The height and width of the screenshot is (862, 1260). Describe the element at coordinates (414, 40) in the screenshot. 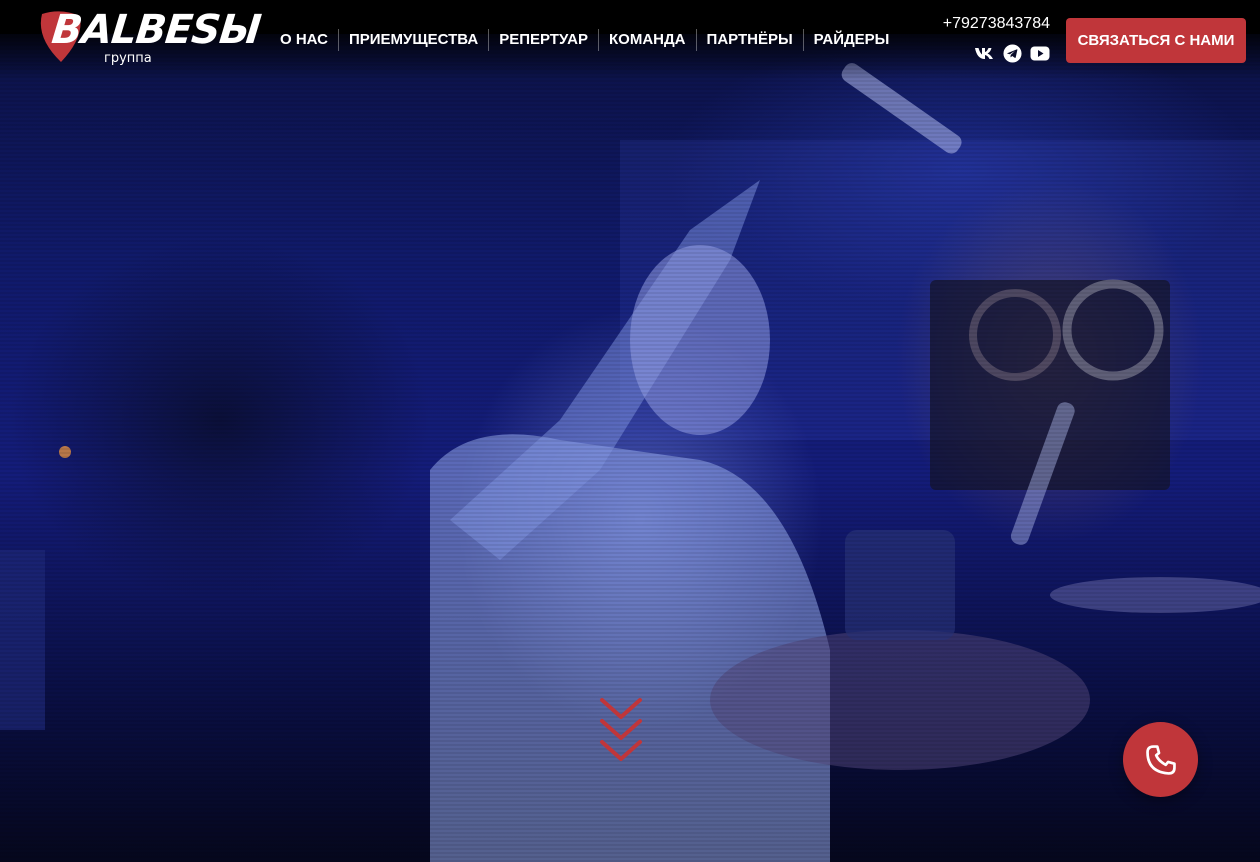

I see `nav-item-advantages: ПРИЕМУЩЕСТВА` at that location.